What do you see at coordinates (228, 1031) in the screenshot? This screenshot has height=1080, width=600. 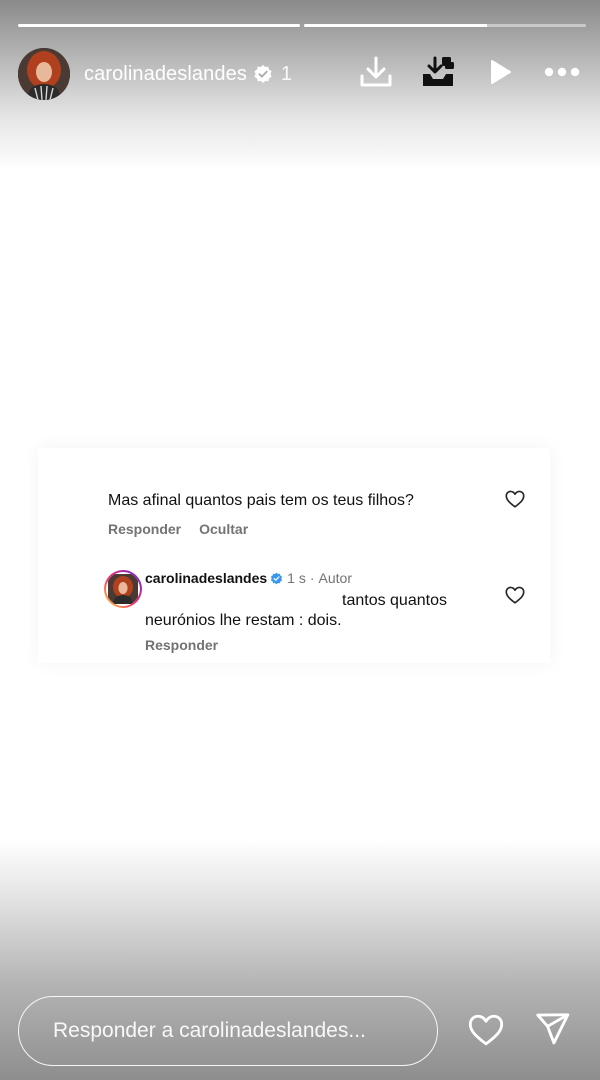 I see `story-reply-input` at bounding box center [228, 1031].